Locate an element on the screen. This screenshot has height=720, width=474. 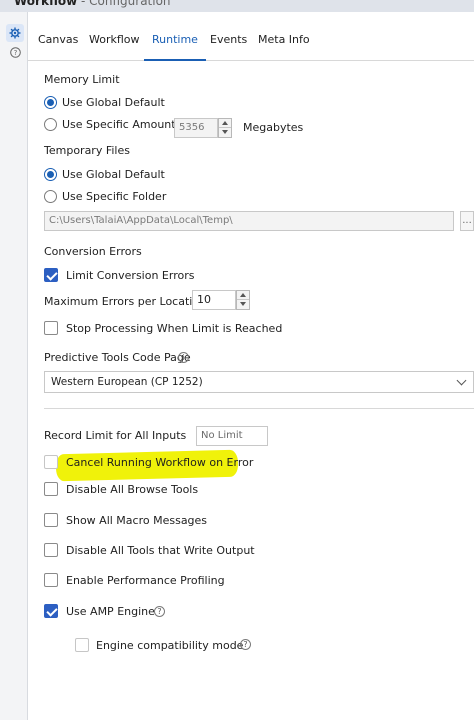
limit-conversion-label: Limit Conversion Errors is located at coordinates (130, 275).